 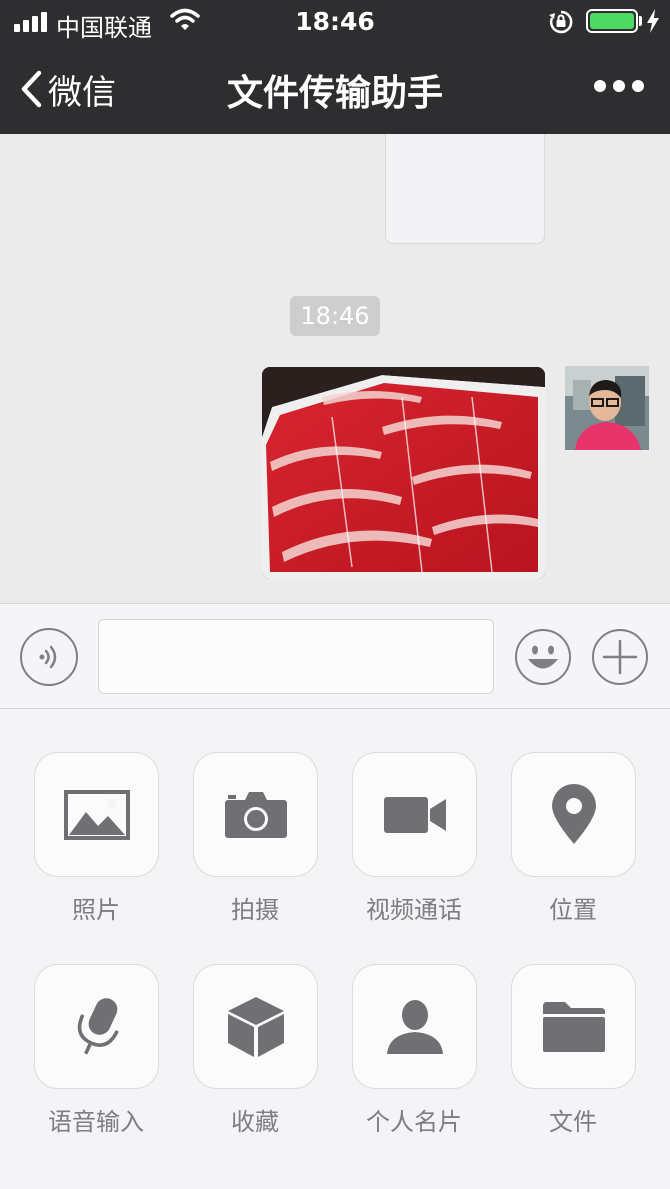 I want to click on folder-icon, so click(x=573, y=1026).